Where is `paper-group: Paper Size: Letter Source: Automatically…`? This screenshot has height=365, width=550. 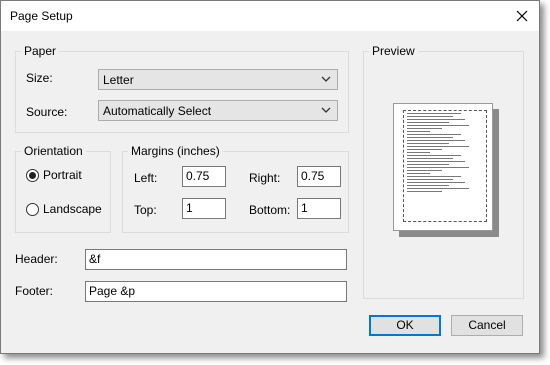 paper-group: Paper Size: Letter Source: Automatically… is located at coordinates (182, 88).